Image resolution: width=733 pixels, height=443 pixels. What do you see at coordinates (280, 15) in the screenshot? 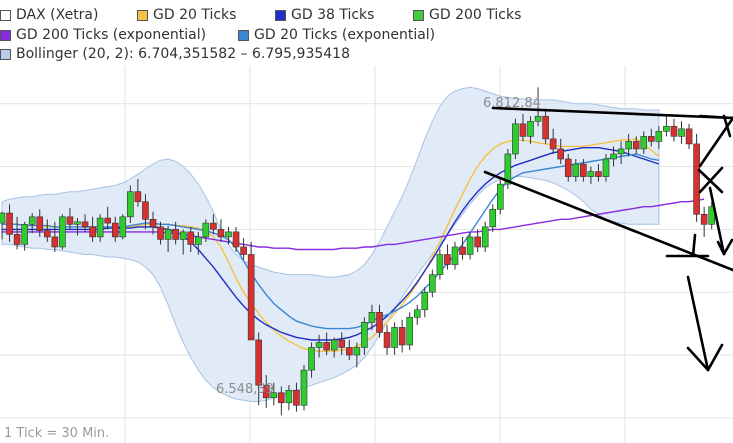
I see `legend-swatch-gd38` at bounding box center [280, 15].